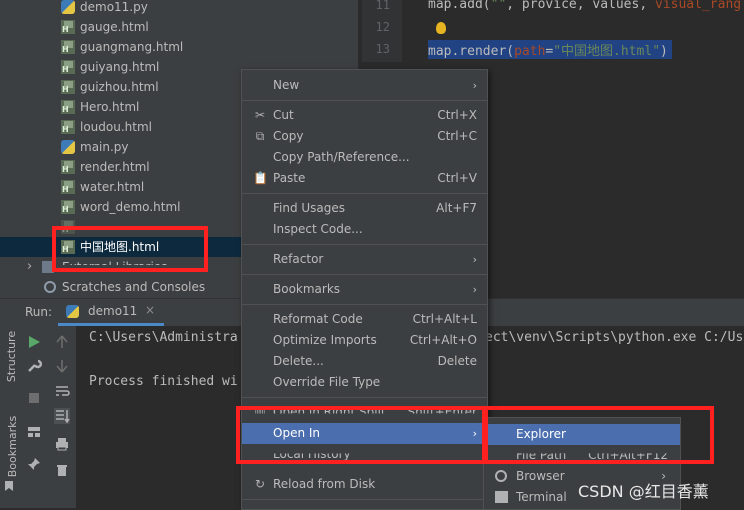 The width and height of the screenshot is (744, 510). I want to click on code-token: , provice, values,, so click(580, 6).